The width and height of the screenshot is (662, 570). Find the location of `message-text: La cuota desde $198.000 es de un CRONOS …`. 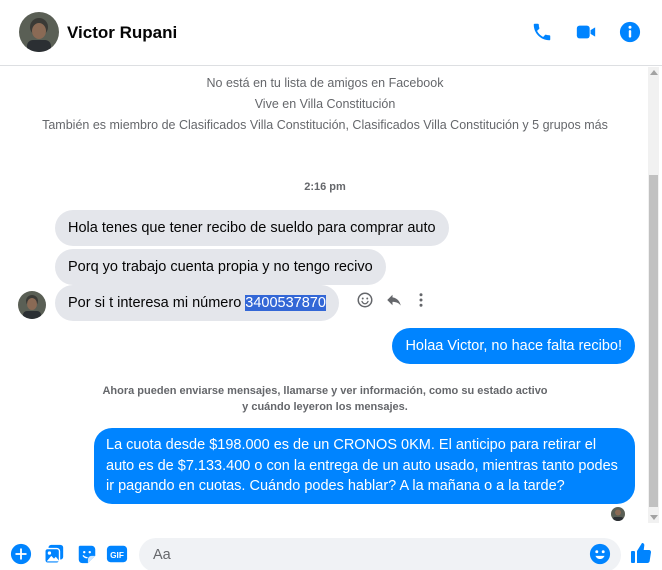

message-text: La cuota desde $198.000 es de un CRONOS … is located at coordinates (362, 465).